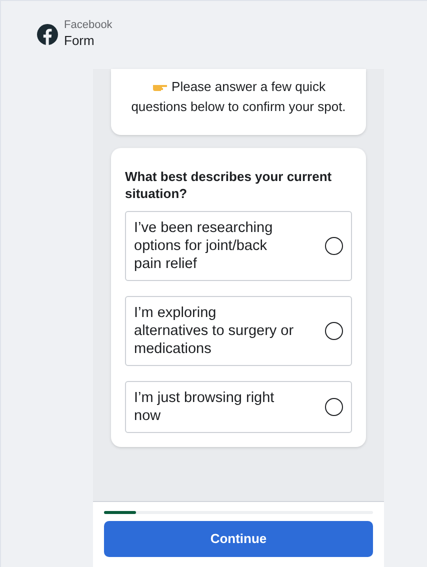 Image resolution: width=427 pixels, height=567 pixels. I want to click on intro-text: Please answer a few quick questions below to confirm your spot., so click(238, 97).